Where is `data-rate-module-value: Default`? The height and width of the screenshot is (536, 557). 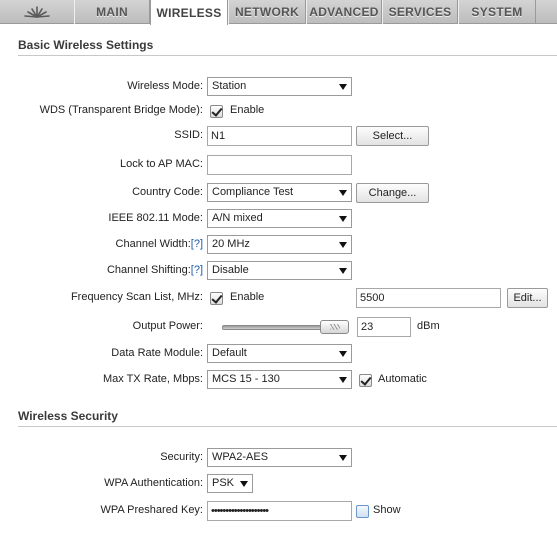 data-rate-module-value: Default is located at coordinates (229, 353).